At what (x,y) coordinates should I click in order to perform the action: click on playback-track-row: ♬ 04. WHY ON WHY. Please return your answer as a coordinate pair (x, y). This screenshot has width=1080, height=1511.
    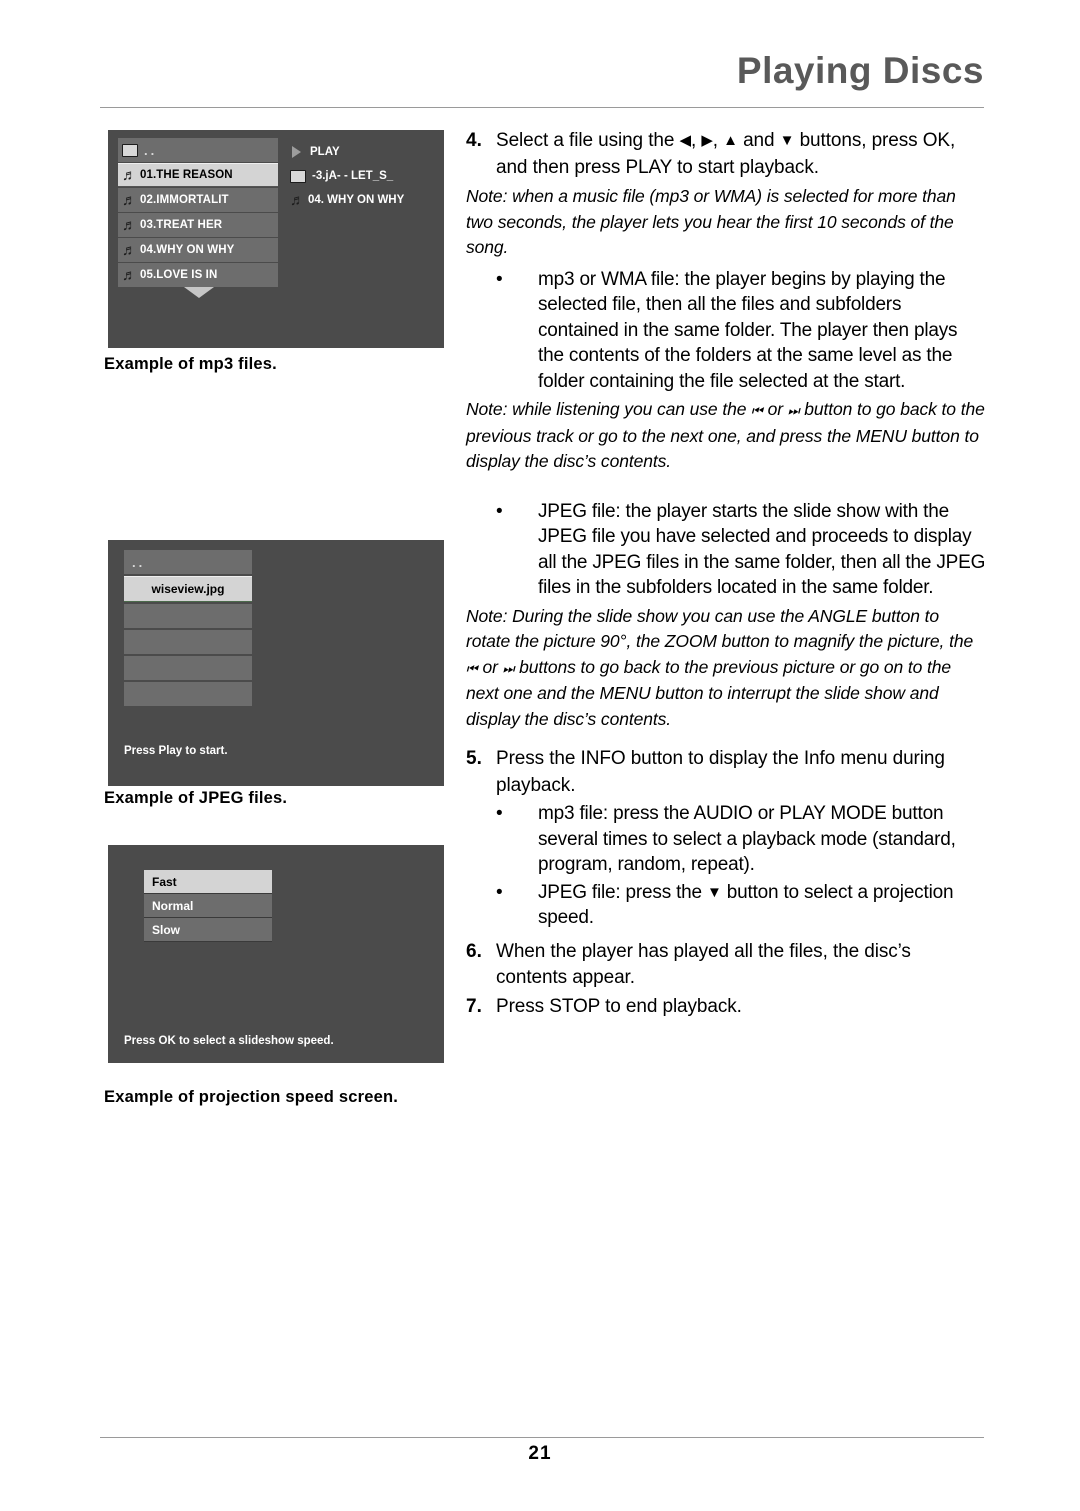
    Looking at the image, I should click on (365, 200).